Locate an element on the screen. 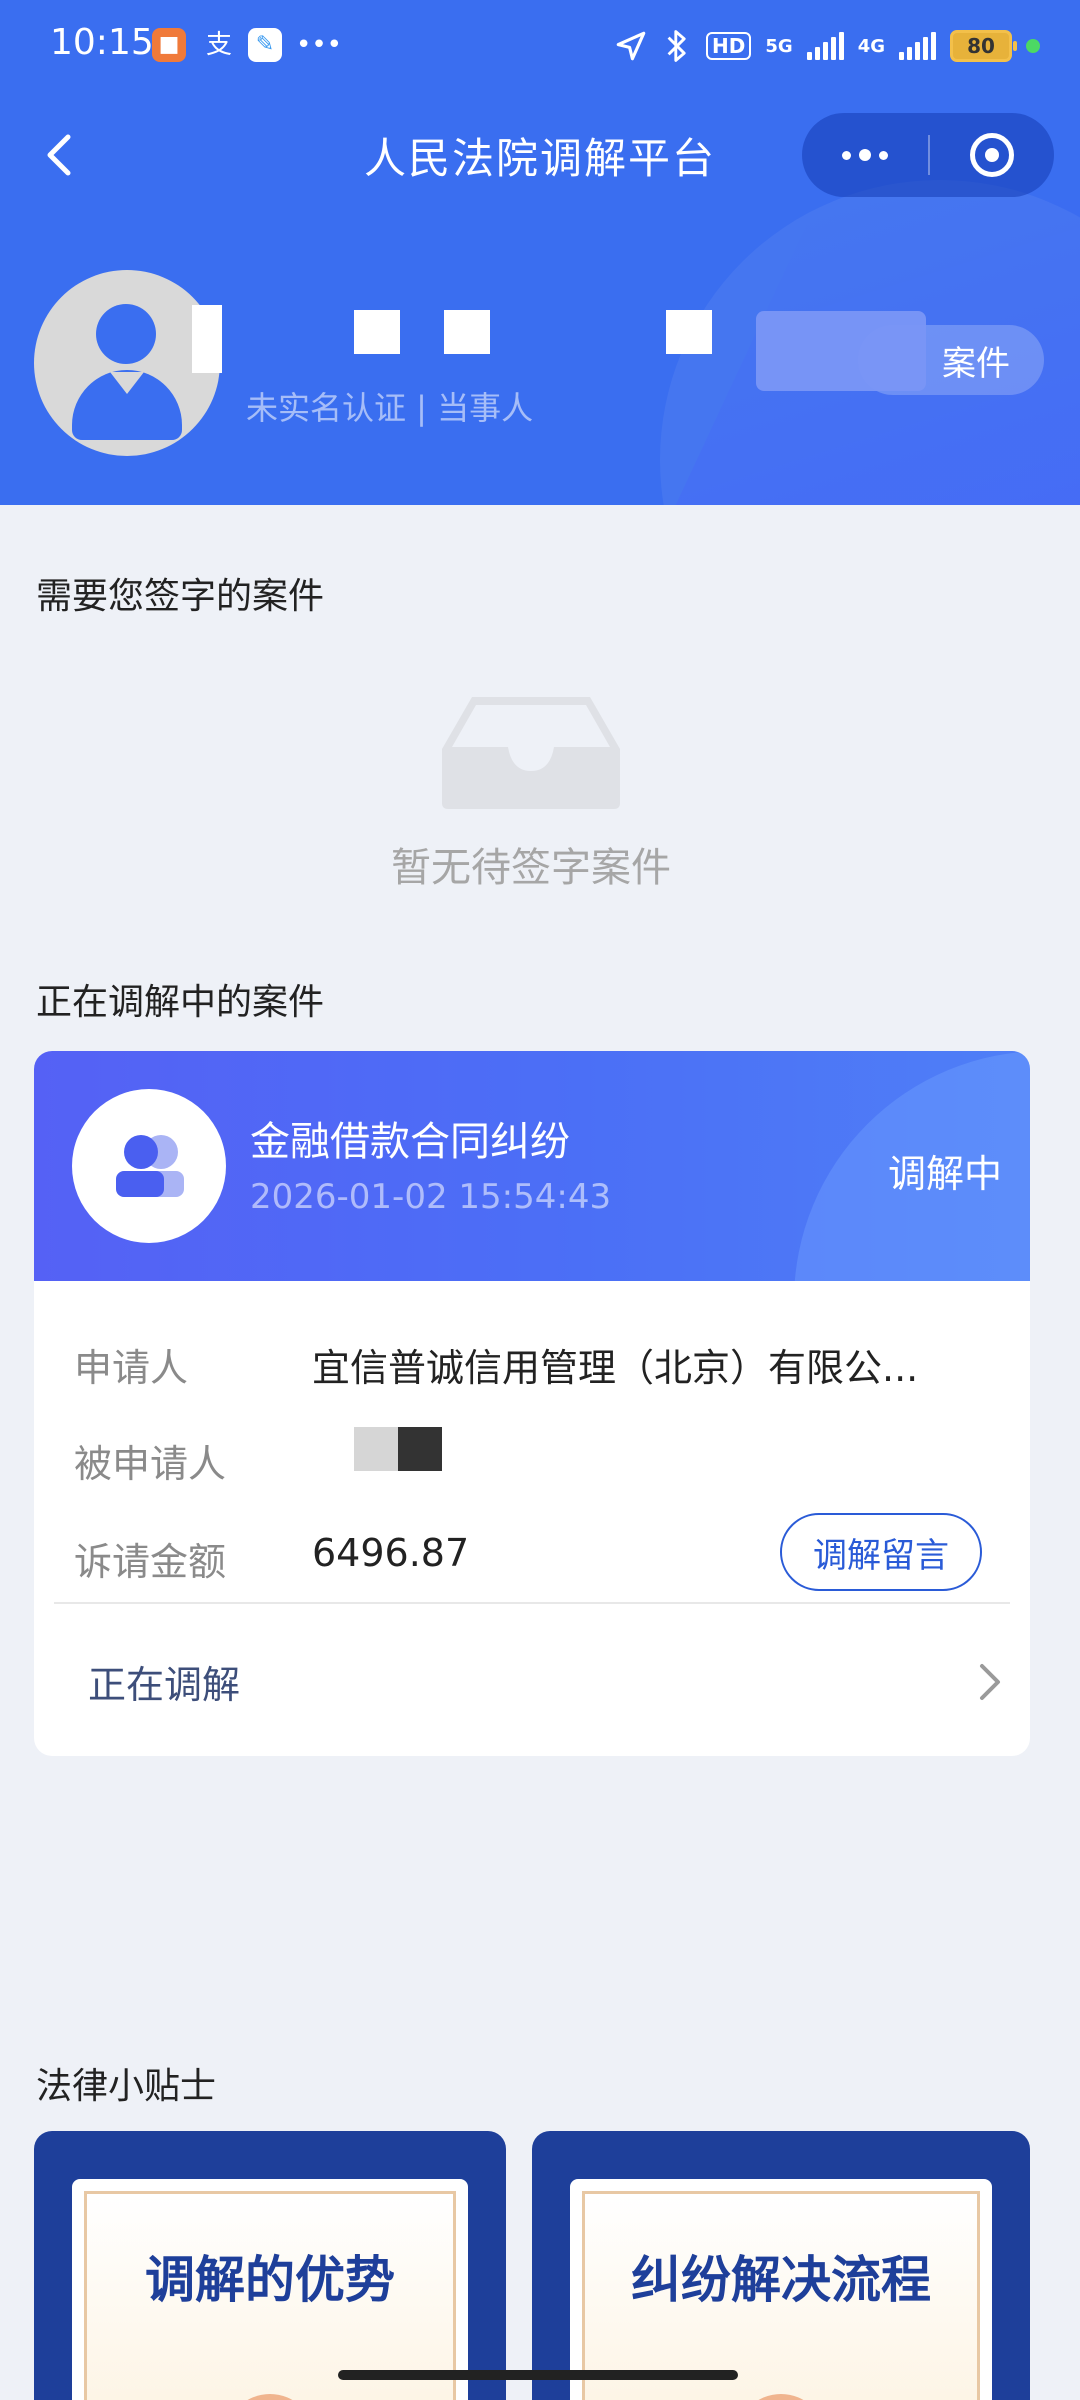  network-5g-label: 5G is located at coordinates (779, 46).